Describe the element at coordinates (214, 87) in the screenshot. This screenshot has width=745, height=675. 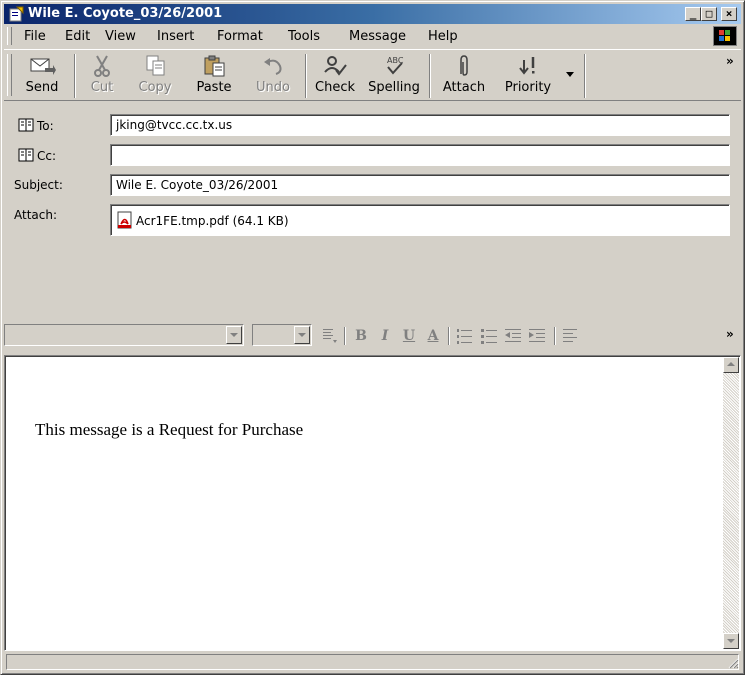
I see `paste-label: Paste` at that location.